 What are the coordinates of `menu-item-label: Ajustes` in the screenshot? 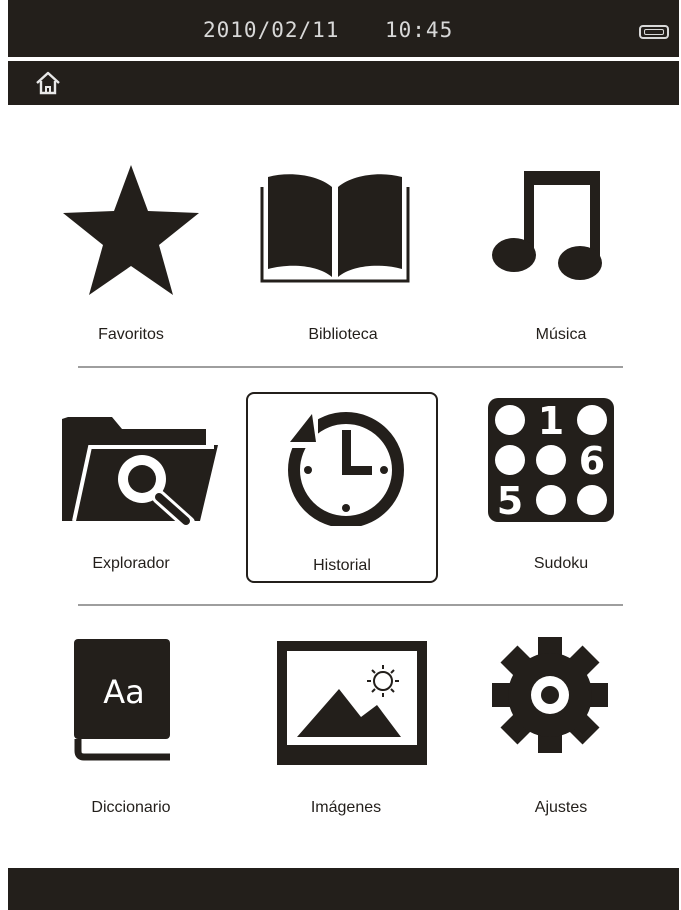 It's located at (561, 807).